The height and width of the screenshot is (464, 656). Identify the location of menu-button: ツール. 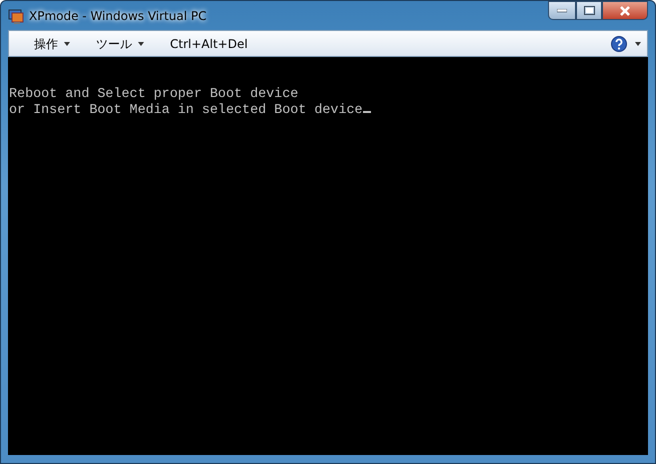
(120, 43).